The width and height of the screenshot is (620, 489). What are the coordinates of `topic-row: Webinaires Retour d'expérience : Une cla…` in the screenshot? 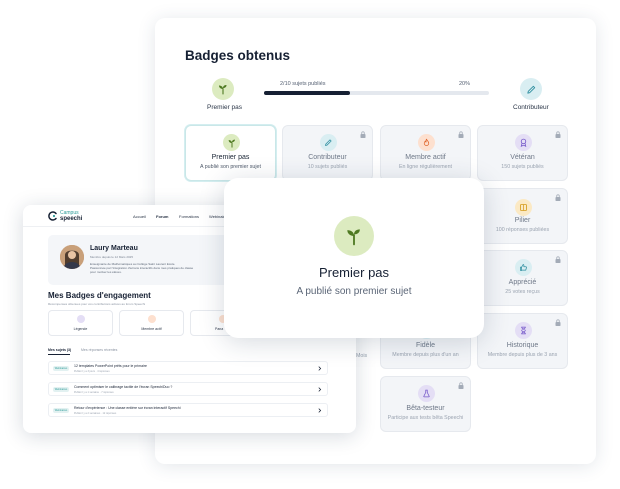 It's located at (188, 410).